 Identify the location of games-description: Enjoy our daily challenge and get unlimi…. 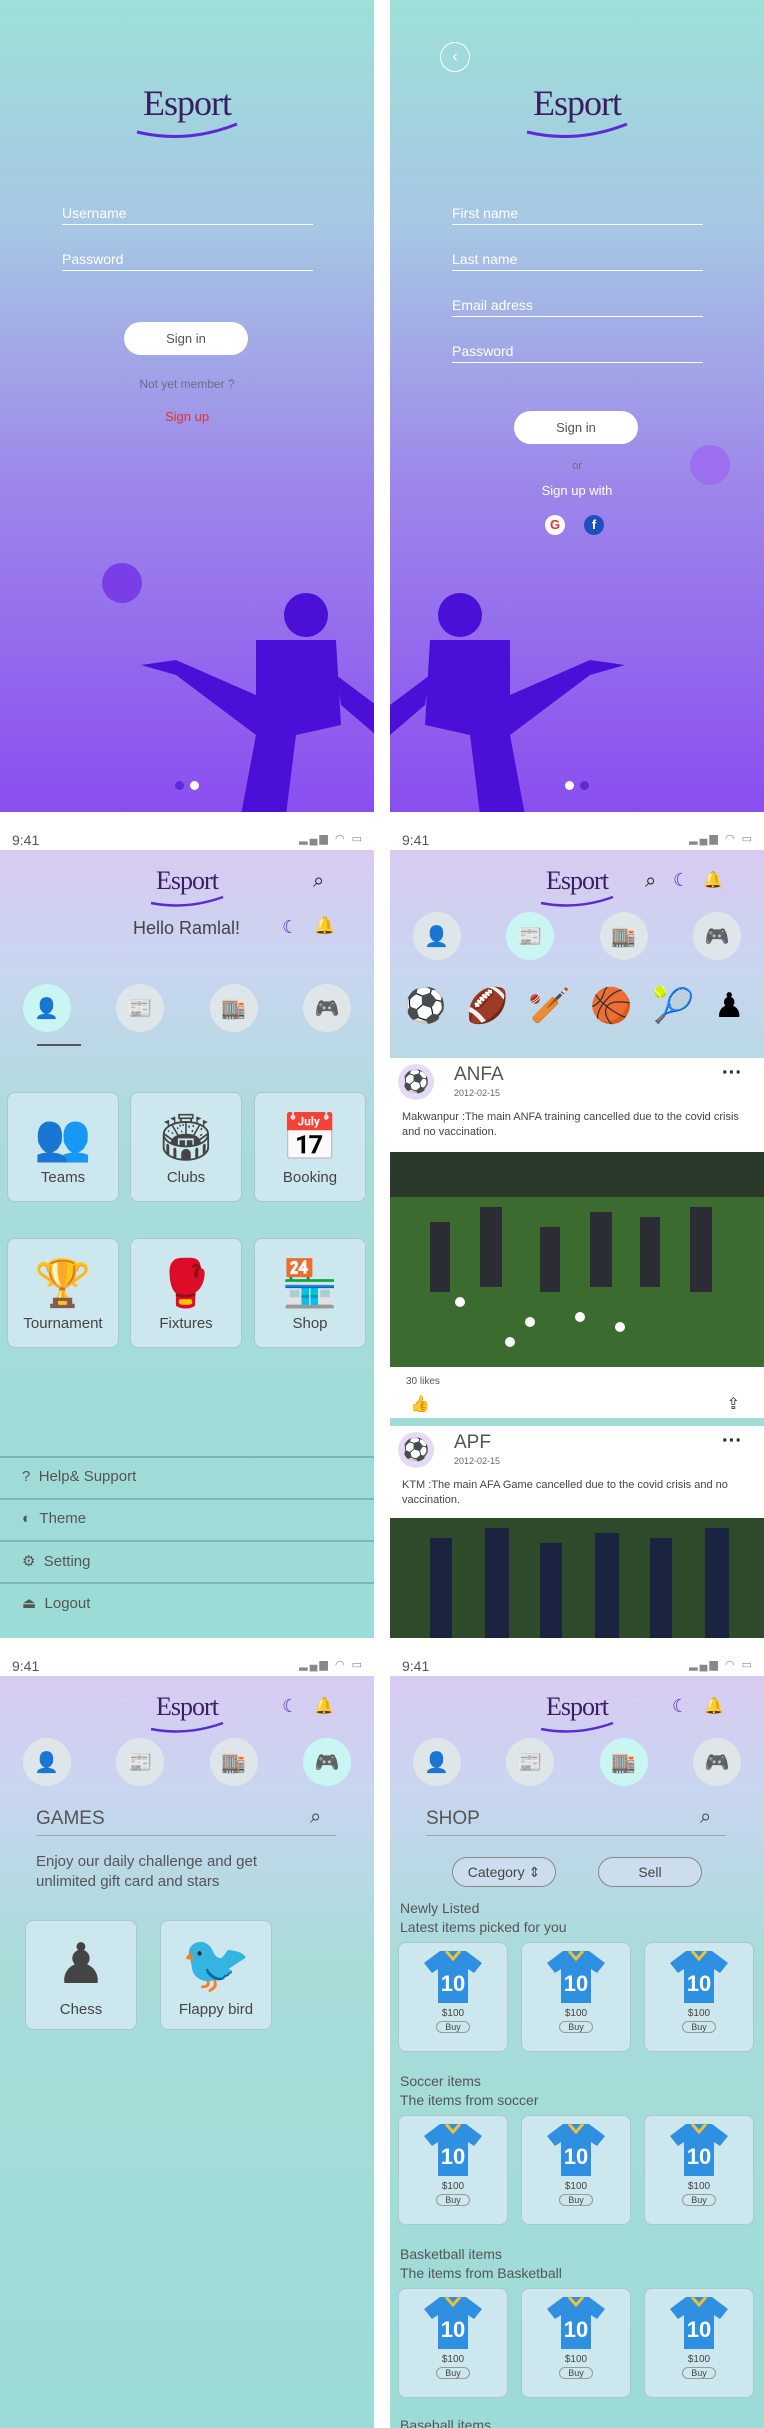
(146, 1871).